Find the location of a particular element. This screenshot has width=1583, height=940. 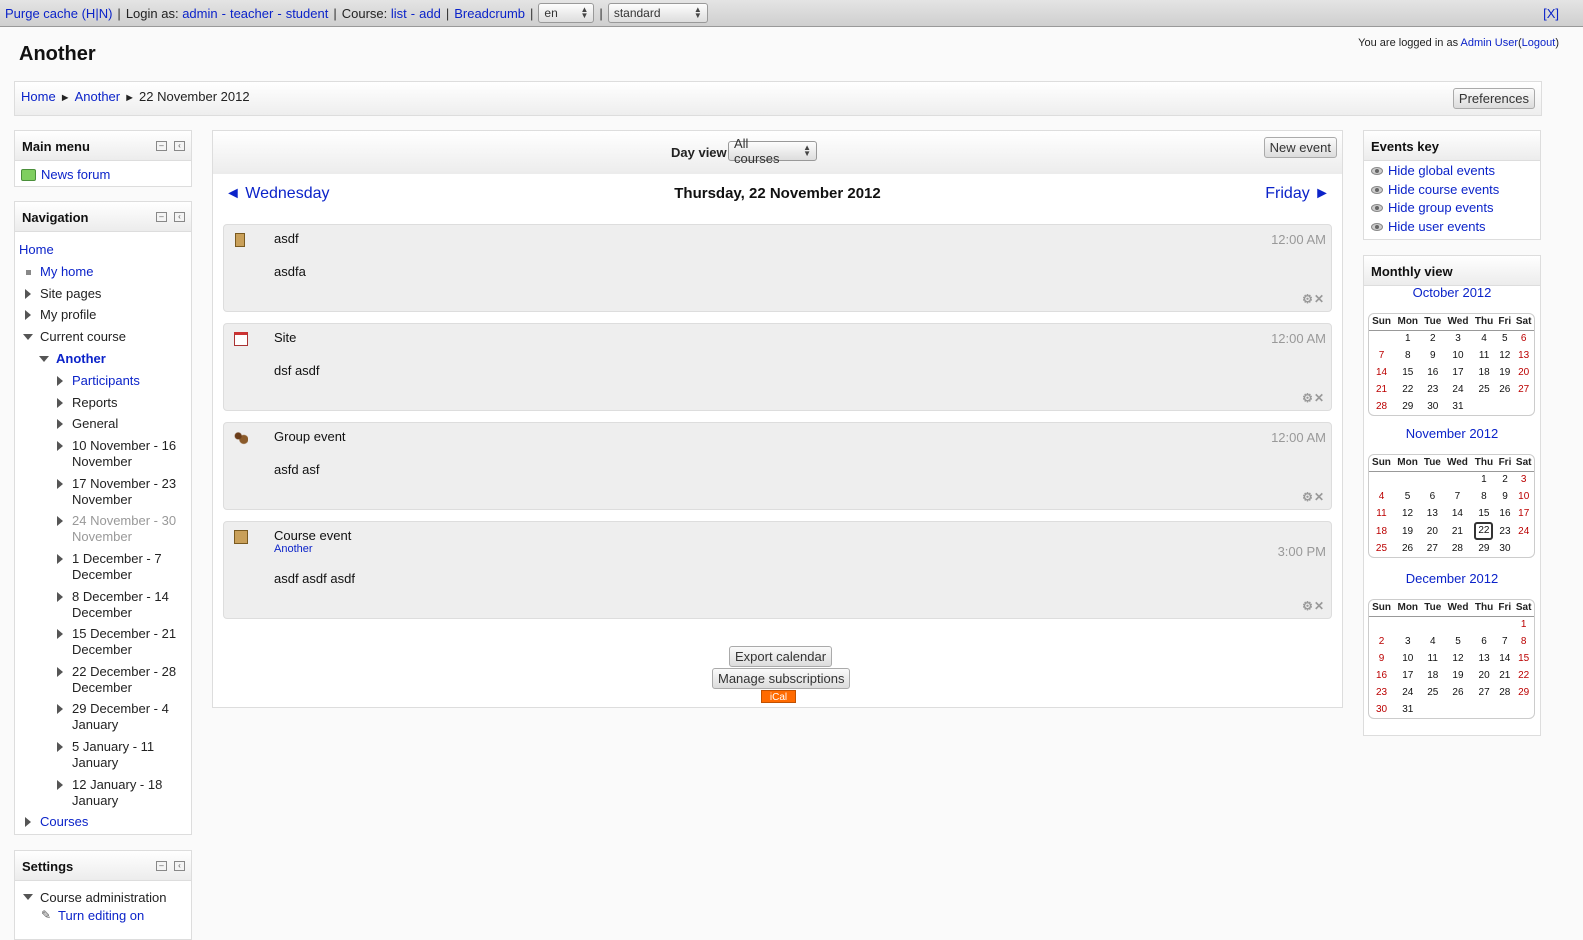

nav-item: General is located at coordinates (95, 424).